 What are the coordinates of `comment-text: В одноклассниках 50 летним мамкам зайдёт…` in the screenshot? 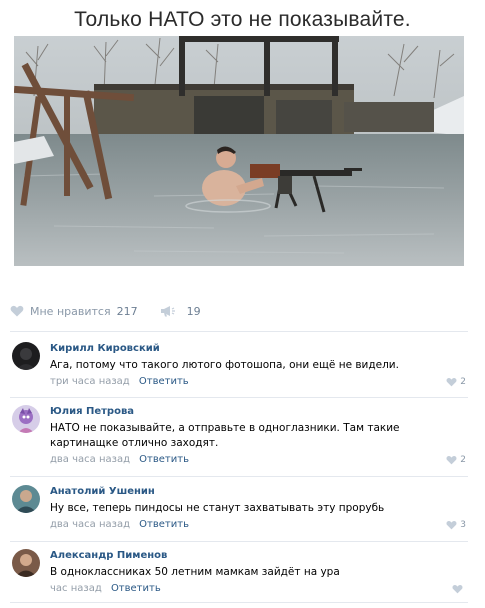 It's located at (195, 572).